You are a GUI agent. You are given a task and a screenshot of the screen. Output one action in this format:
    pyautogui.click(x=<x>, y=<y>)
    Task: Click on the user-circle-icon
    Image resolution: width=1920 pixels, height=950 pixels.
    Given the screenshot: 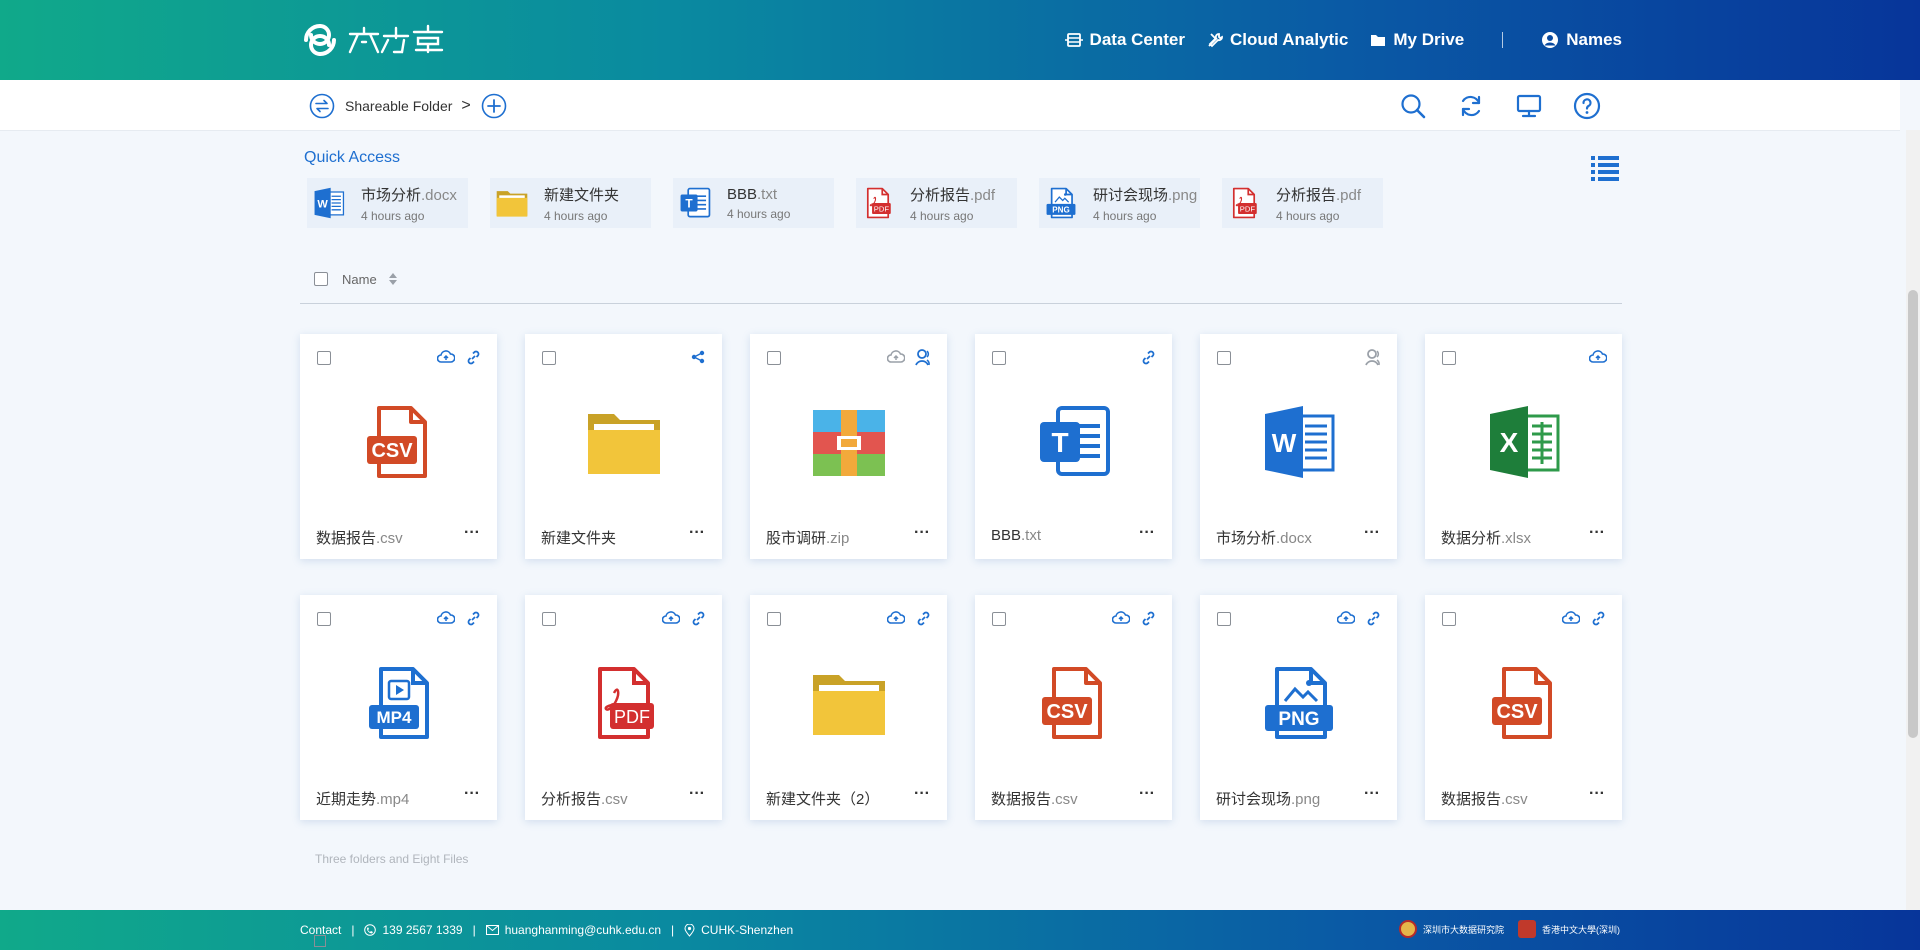 What is the action you would take?
    pyautogui.click(x=1550, y=40)
    